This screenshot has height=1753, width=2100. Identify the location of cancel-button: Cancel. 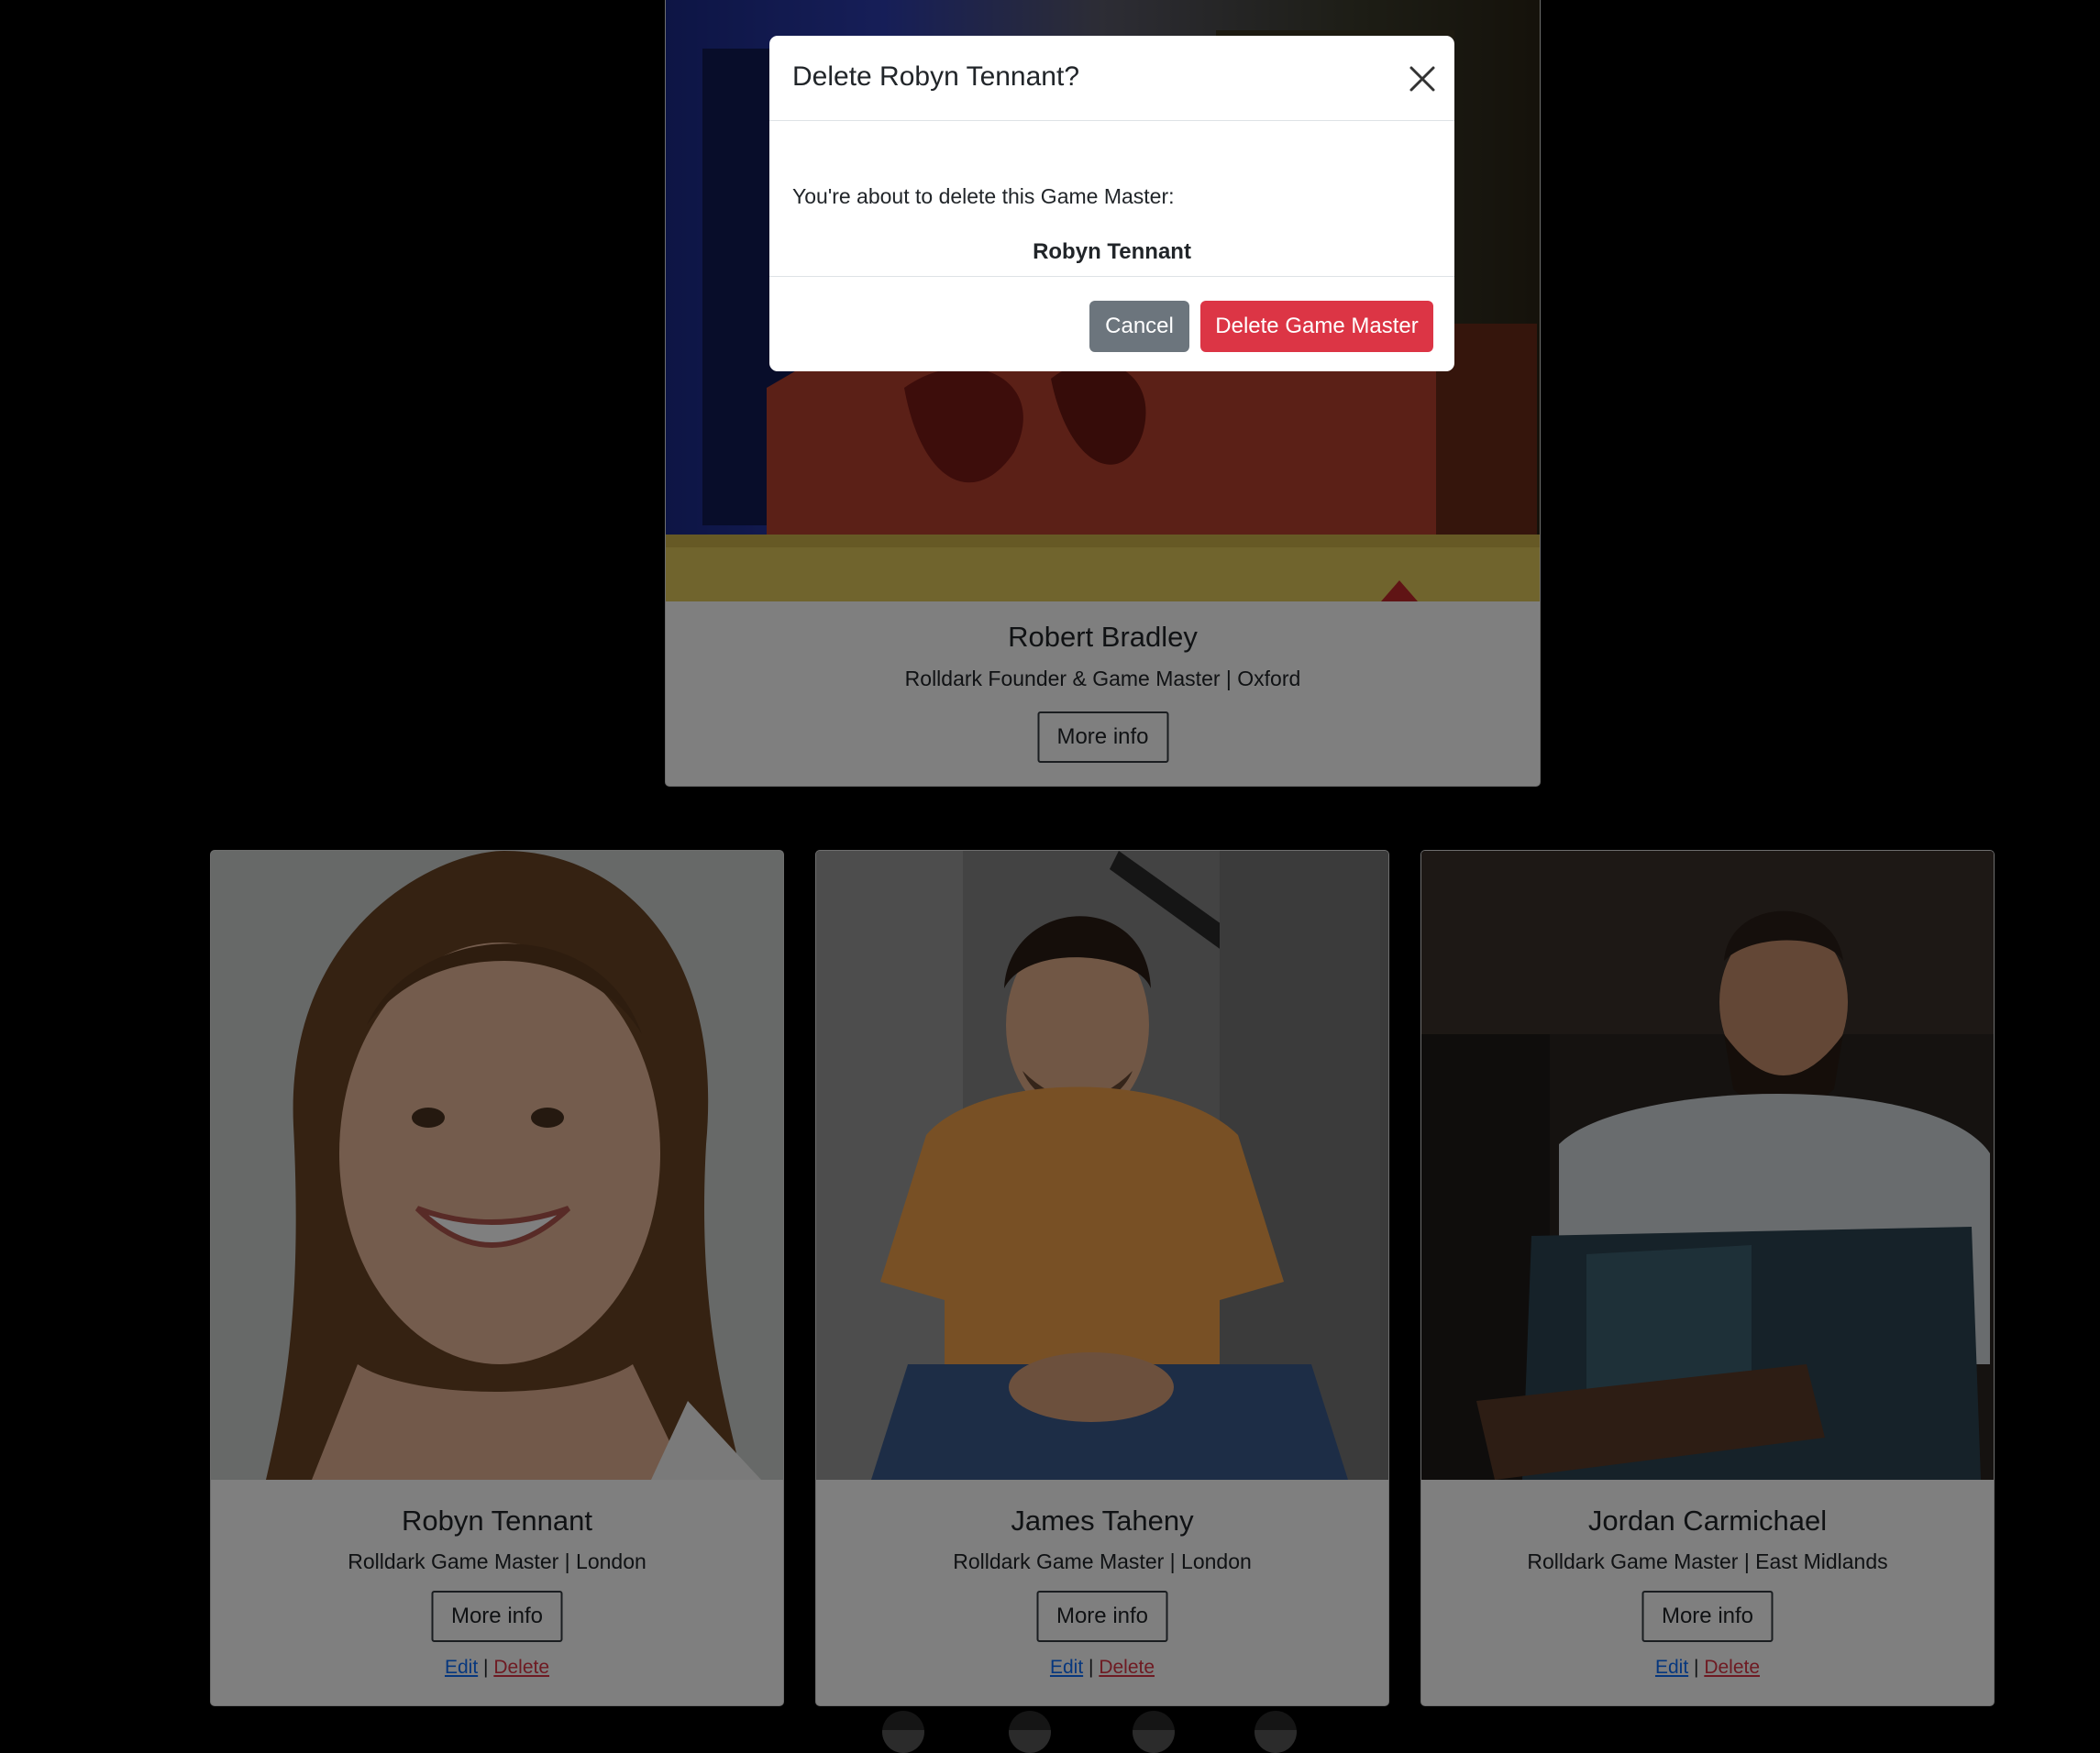
(1139, 326).